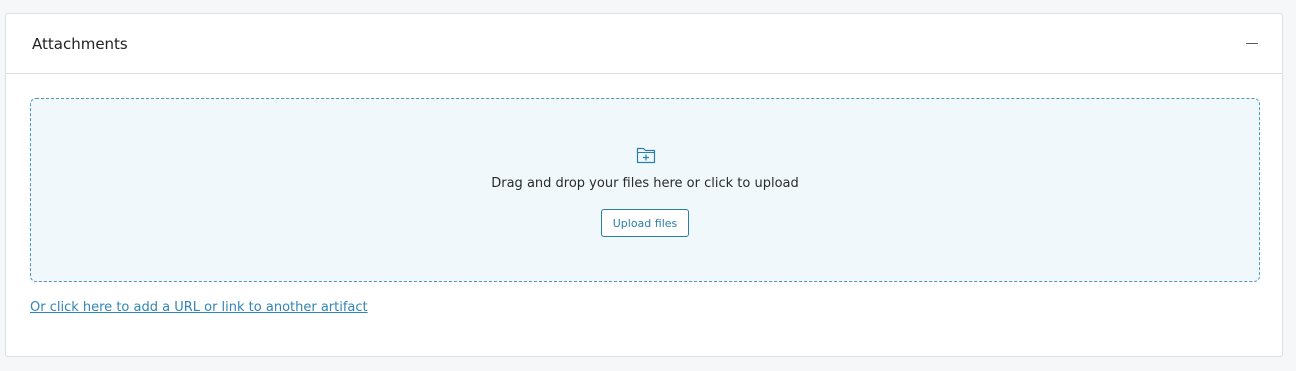 The height and width of the screenshot is (371, 1296). Describe the element at coordinates (80, 43) in the screenshot. I see `panel-title: Attachments` at that location.